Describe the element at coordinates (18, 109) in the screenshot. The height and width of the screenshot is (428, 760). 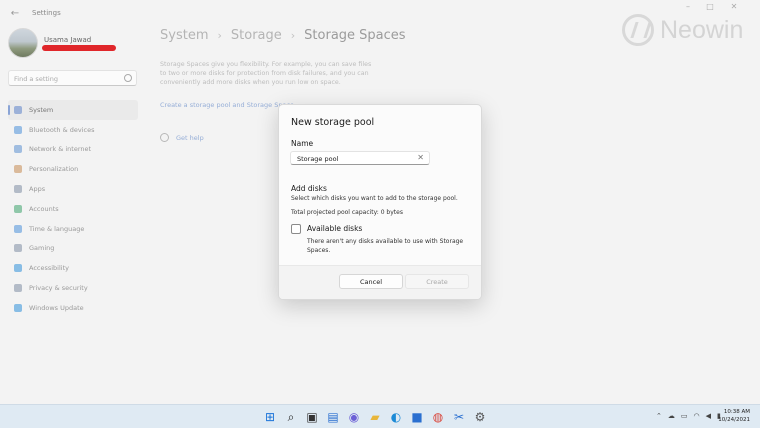
I see `monitor-icon` at that location.